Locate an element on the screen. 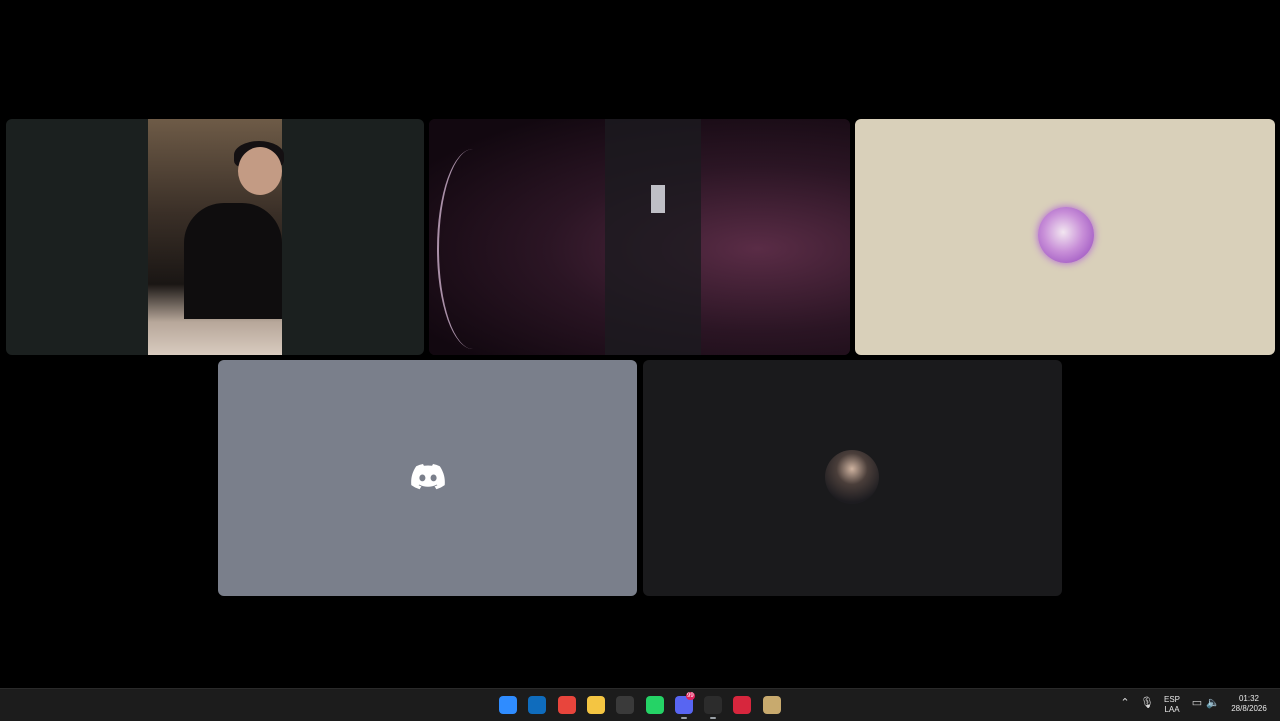 The image size is (1280, 721). volume-icon: 🔈 is located at coordinates (1213, 703).